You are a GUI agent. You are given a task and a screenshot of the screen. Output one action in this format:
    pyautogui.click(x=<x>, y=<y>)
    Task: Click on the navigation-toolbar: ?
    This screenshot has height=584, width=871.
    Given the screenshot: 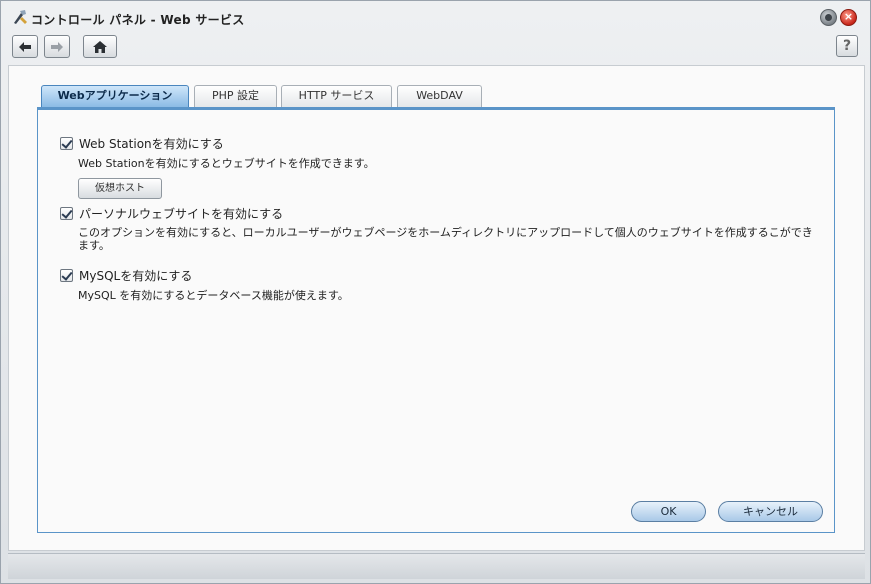 What is the action you would take?
    pyautogui.click(x=435, y=47)
    